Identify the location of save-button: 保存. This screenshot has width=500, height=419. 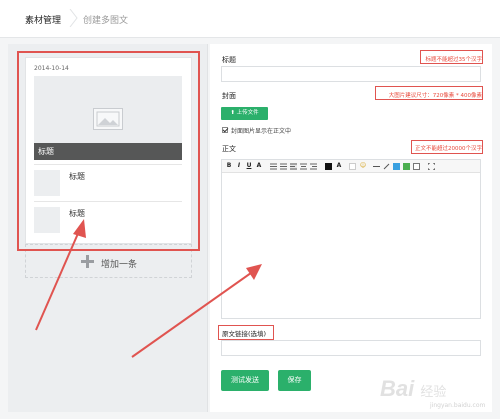
(294, 380).